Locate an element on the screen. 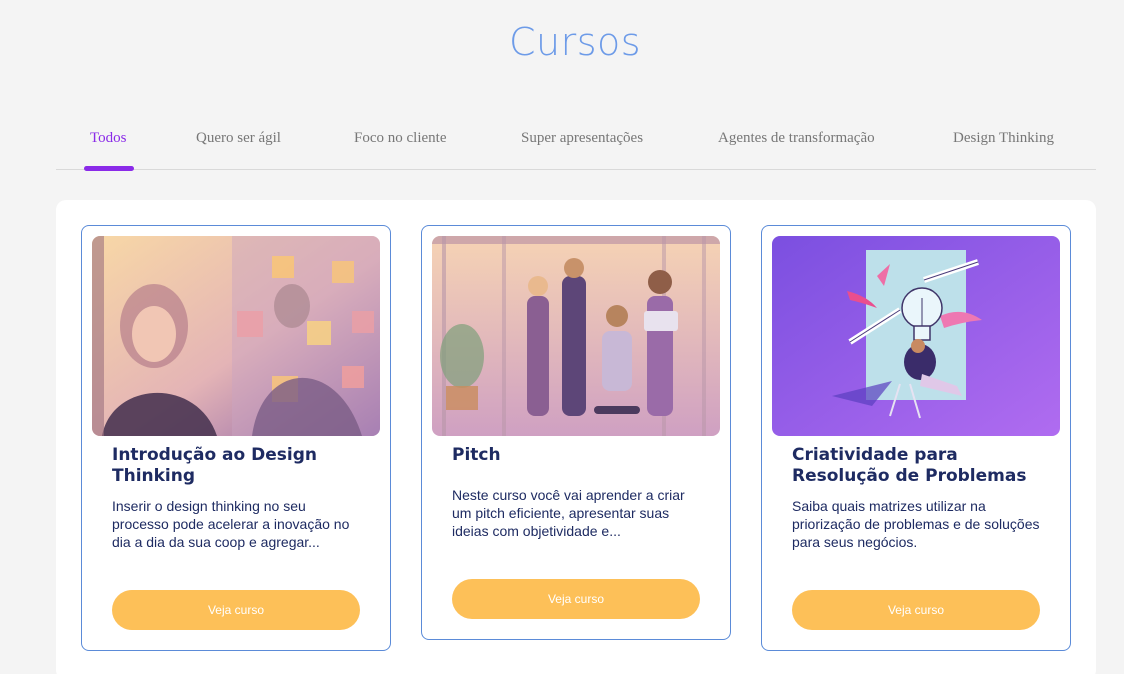  course-image-pitch is located at coordinates (576, 336).